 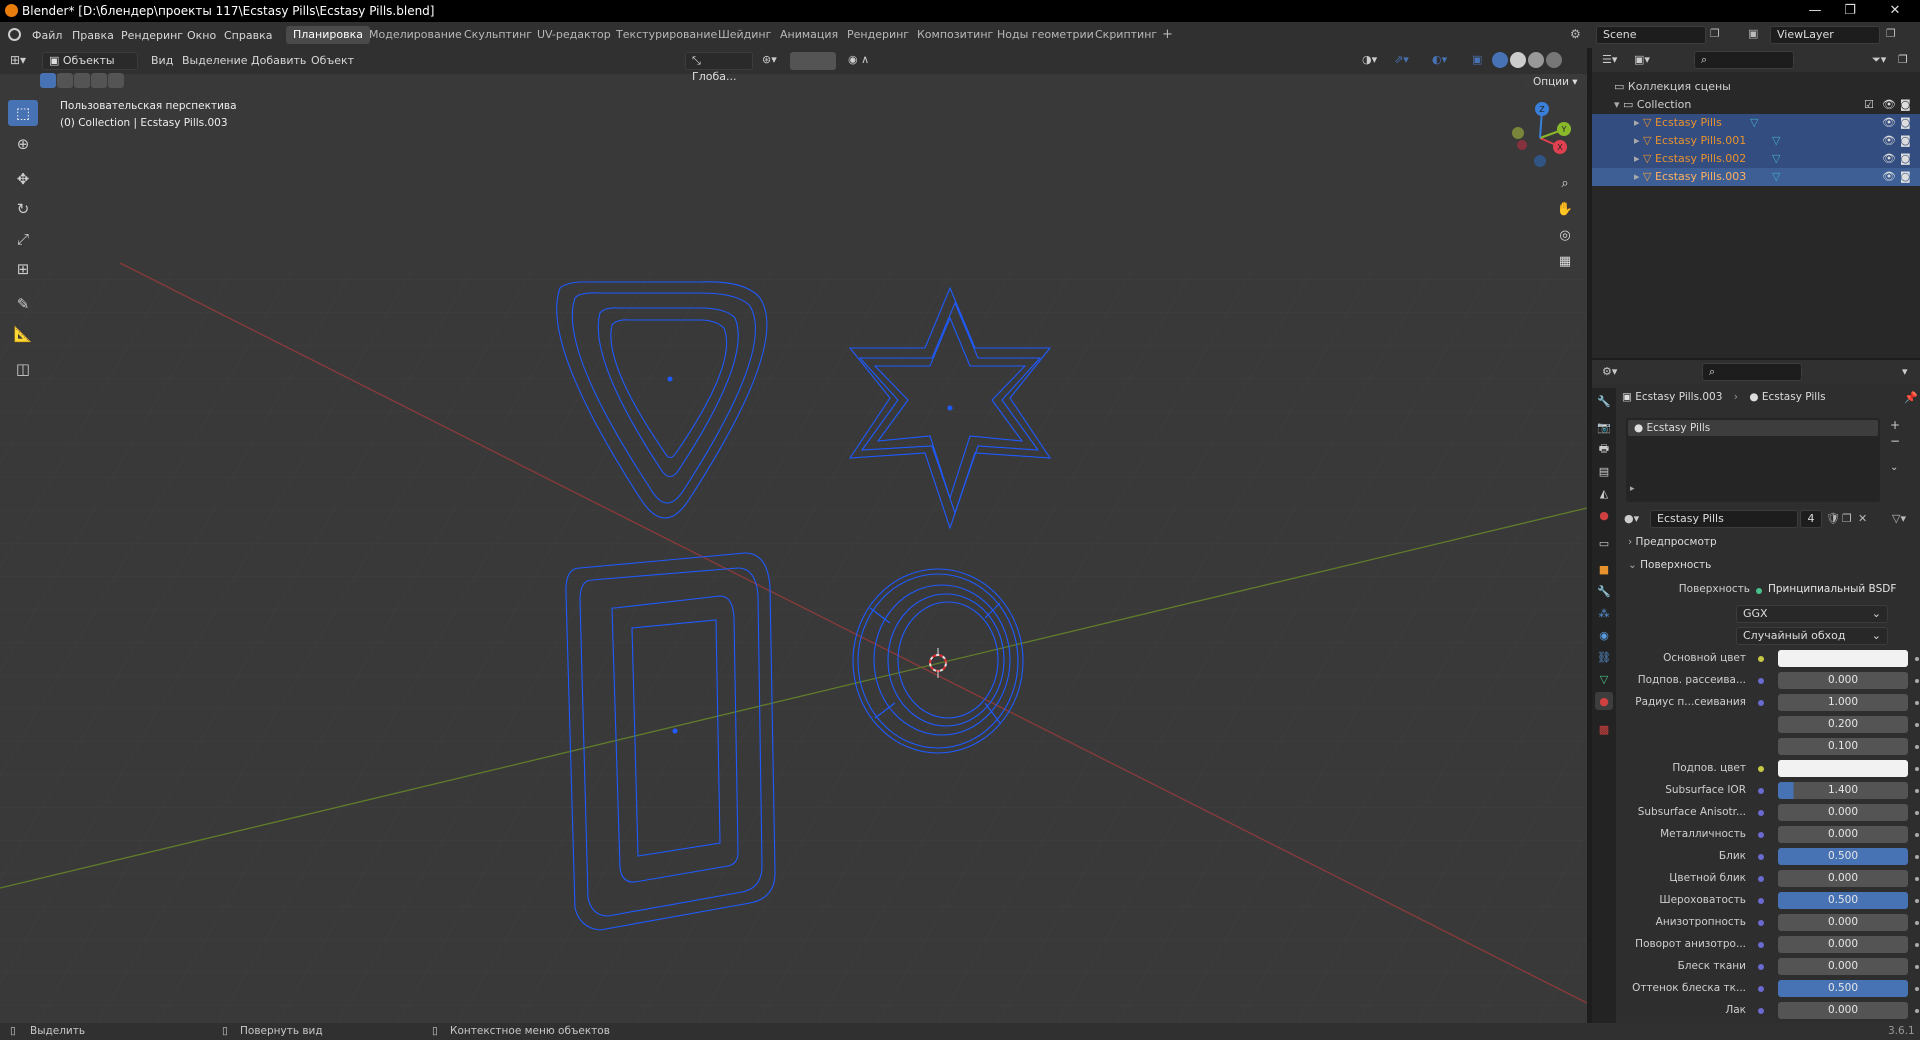 What do you see at coordinates (23, 209) in the screenshot?
I see `rotate-tool: ↻` at bounding box center [23, 209].